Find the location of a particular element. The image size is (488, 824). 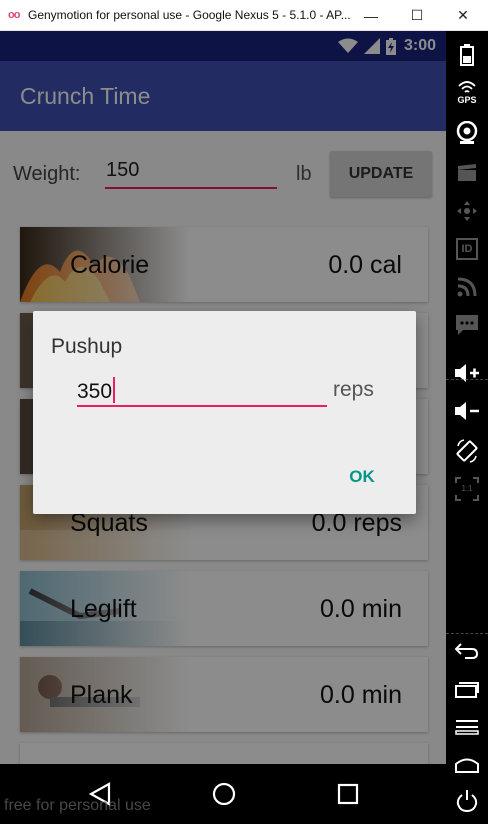

reps-input-value: 350 is located at coordinates (95, 391).